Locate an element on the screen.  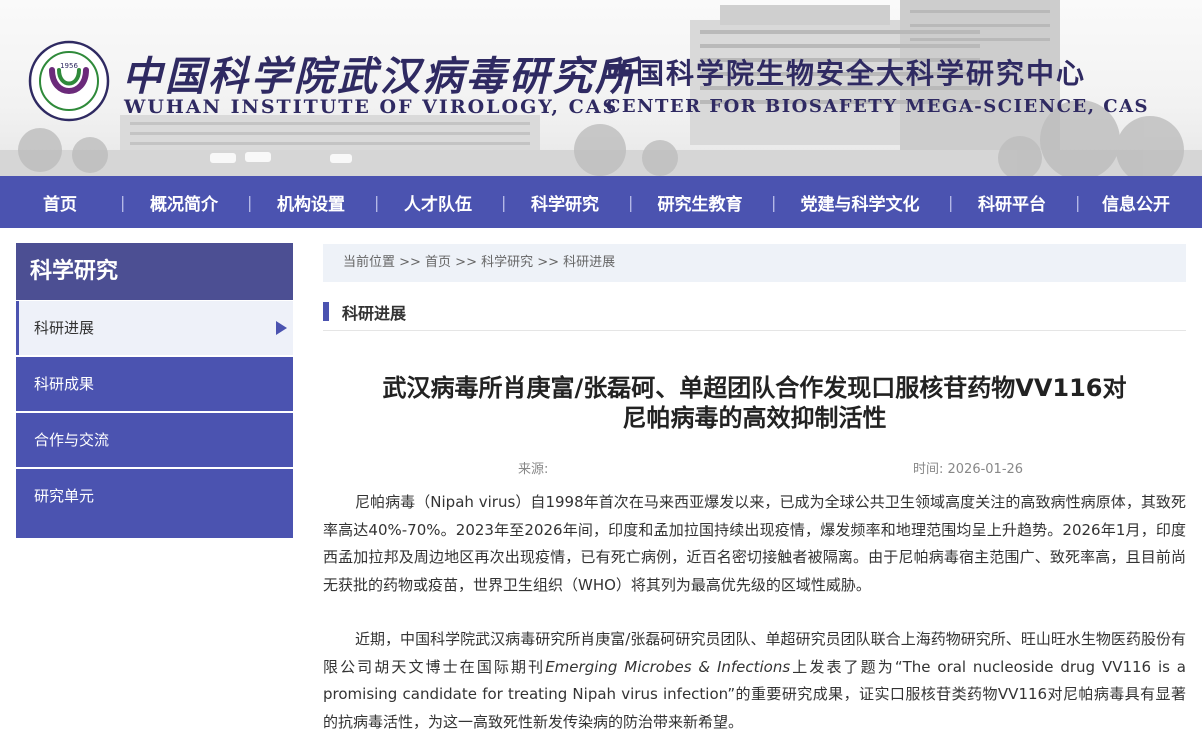
center-name-cn: 中国科学院生物安全大科学研究中心 is located at coordinates (846, 73).